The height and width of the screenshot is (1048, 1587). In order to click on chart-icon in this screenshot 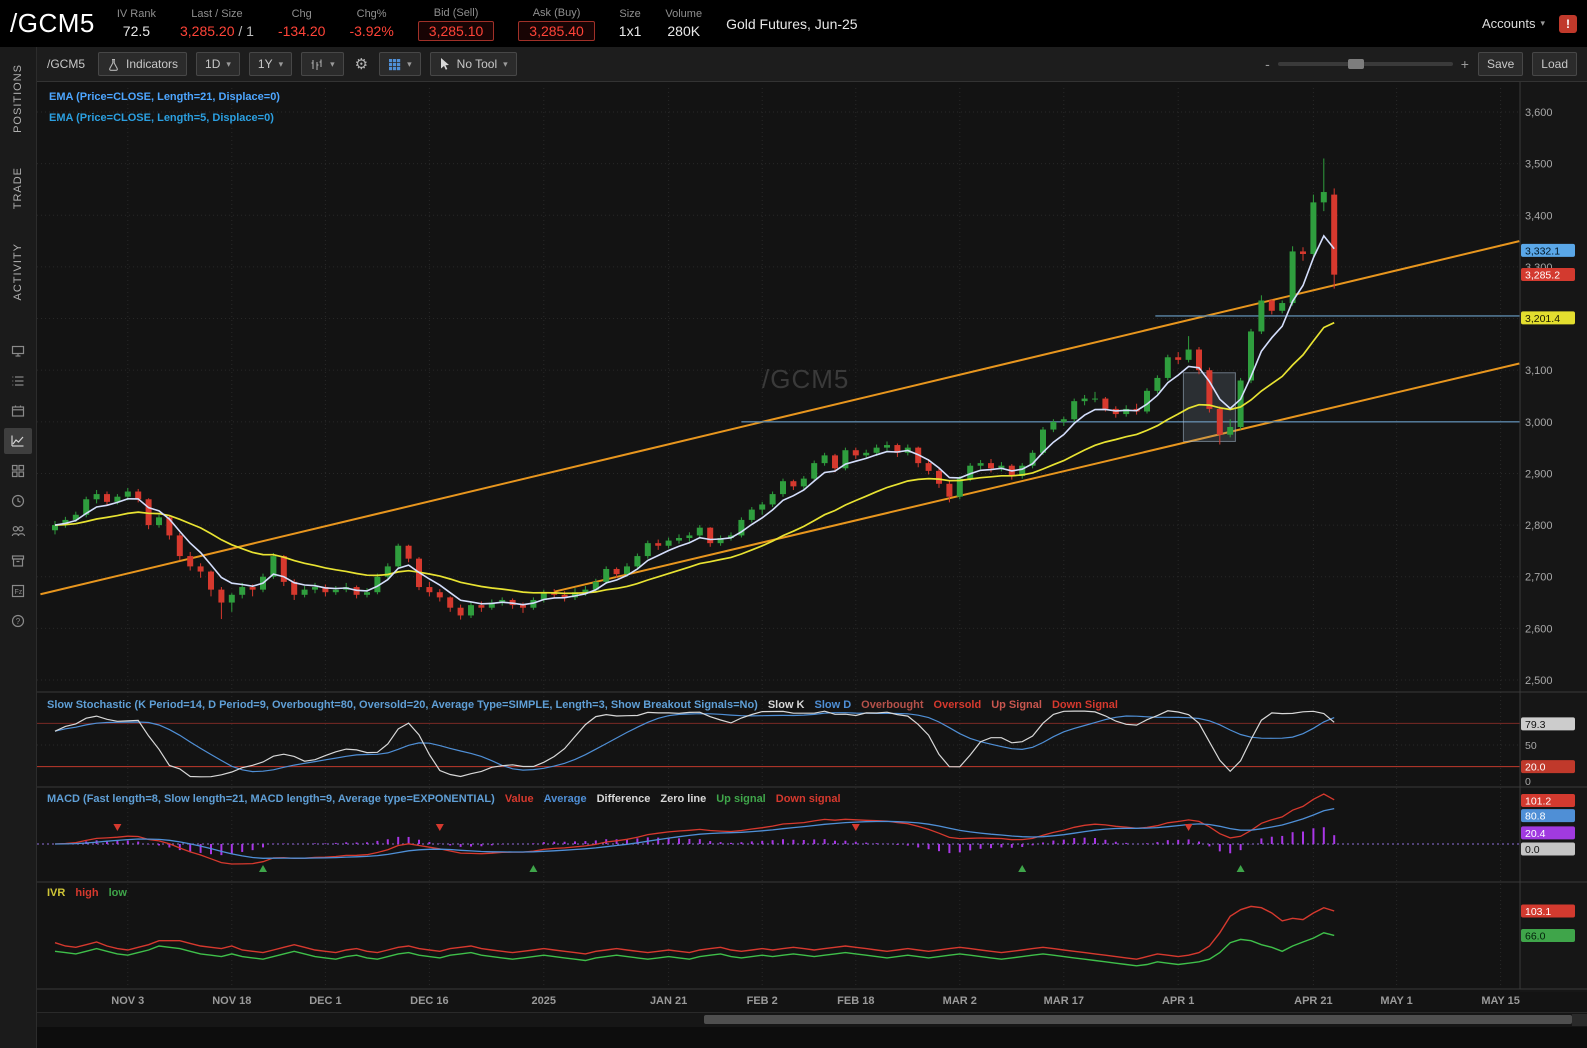, I will do `click(18, 440)`.